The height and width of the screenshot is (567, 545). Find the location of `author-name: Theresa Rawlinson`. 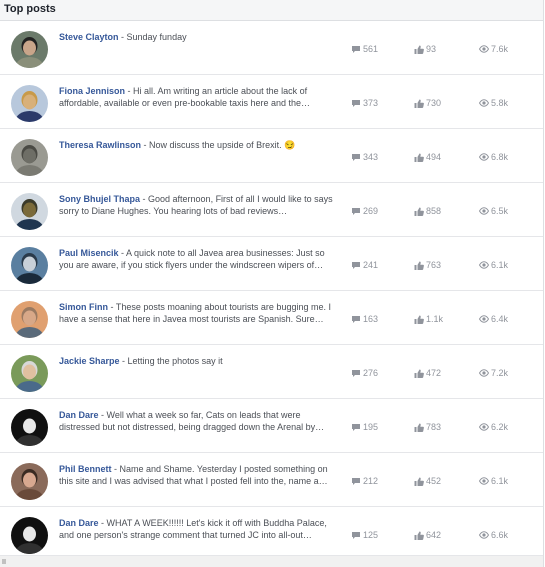

author-name: Theresa Rawlinson is located at coordinates (100, 145).